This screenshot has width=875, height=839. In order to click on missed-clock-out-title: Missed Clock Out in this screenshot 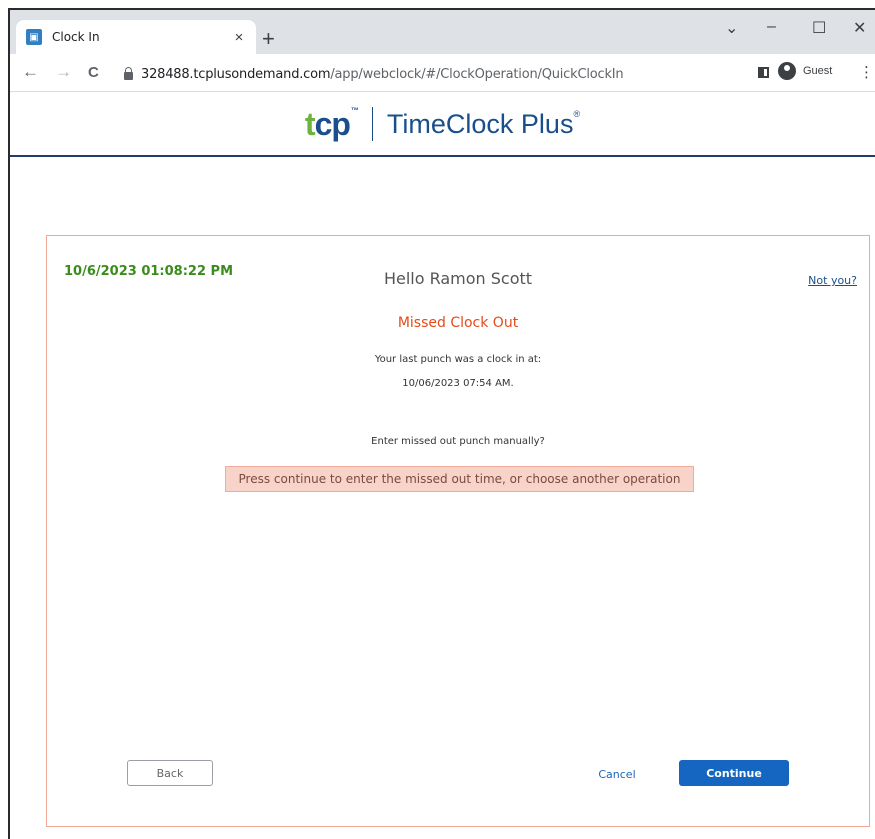, I will do `click(458, 323)`.